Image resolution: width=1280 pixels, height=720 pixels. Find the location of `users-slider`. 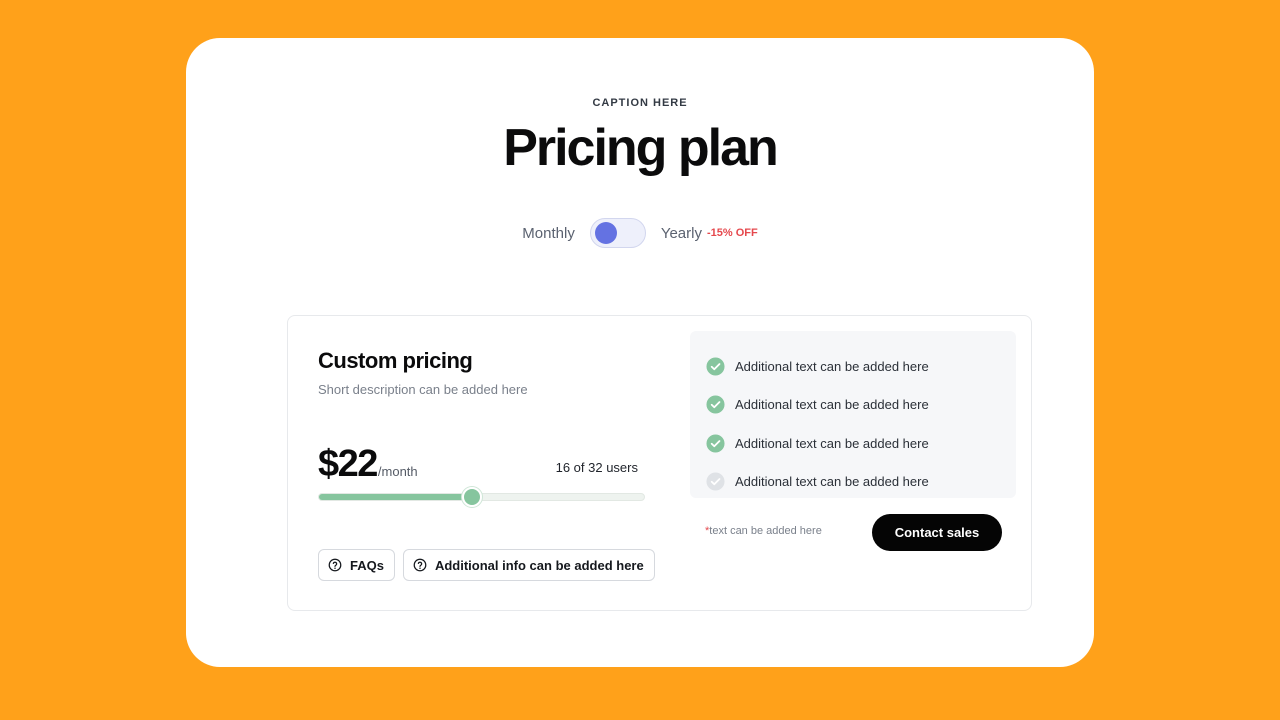

users-slider is located at coordinates (481, 497).